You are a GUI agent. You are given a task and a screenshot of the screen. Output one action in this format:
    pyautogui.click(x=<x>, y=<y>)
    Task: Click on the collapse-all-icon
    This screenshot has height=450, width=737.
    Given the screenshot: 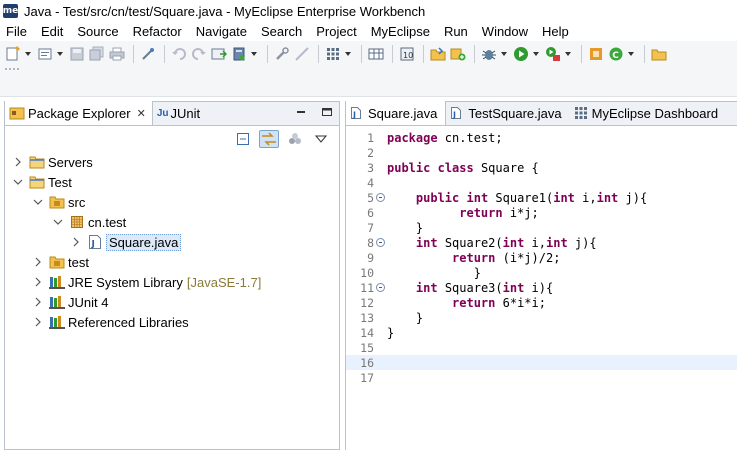 What is the action you would take?
    pyautogui.click(x=243, y=139)
    